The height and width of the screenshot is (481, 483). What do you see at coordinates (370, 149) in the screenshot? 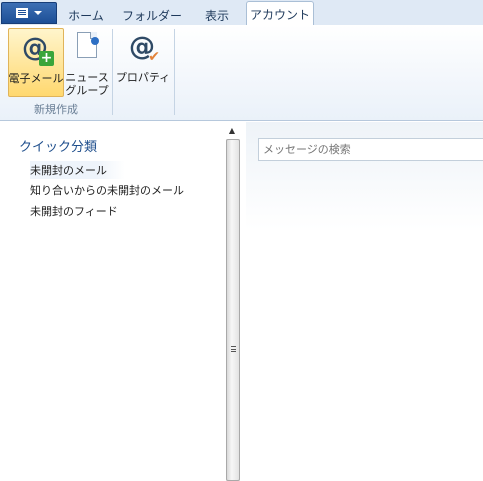
I see `message-search-input` at bounding box center [370, 149].